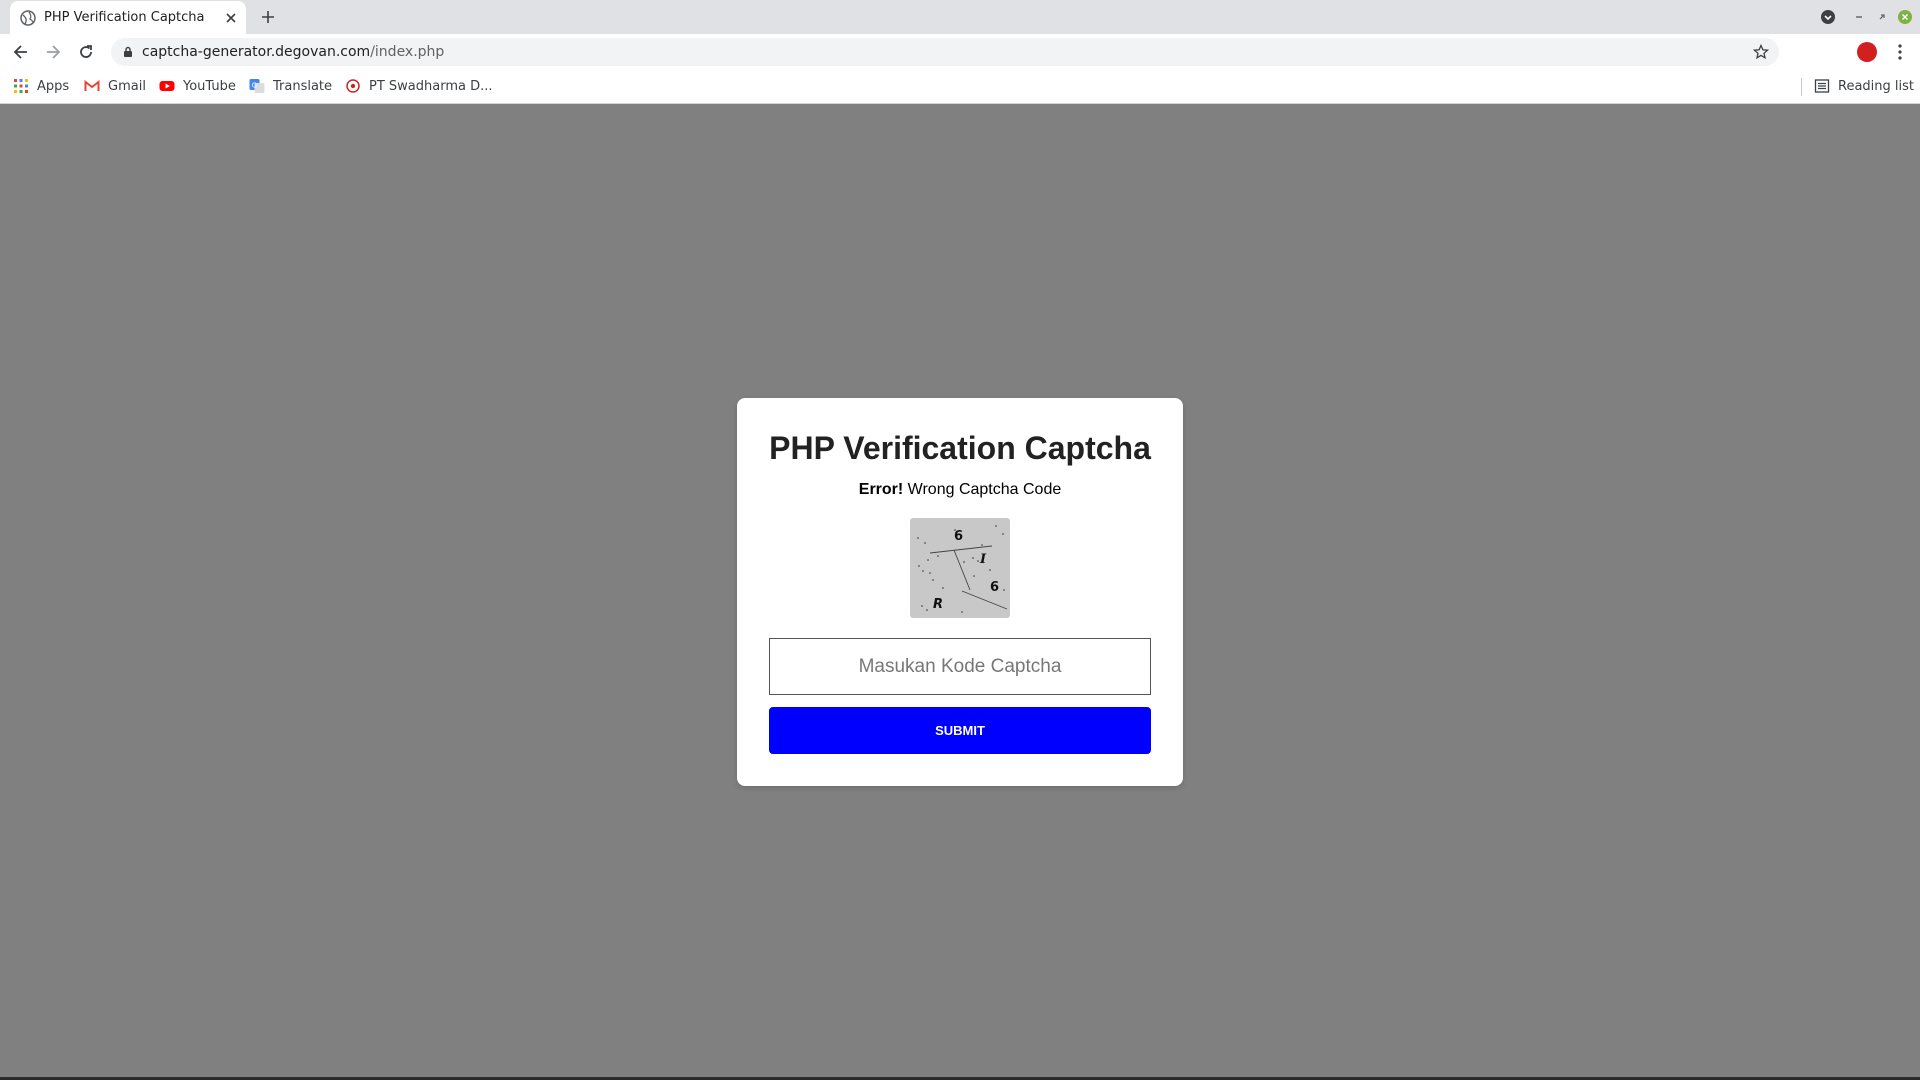 The image size is (1920, 1080). I want to click on error-text: Wrong Captcha Code, so click(982, 489).